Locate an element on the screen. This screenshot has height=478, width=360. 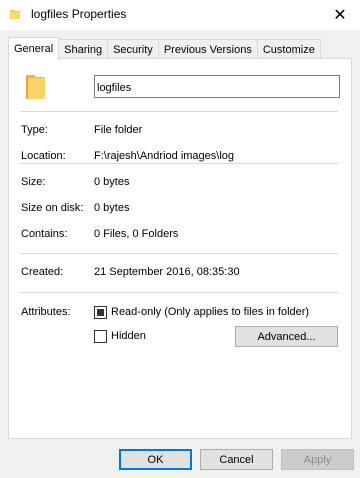
hidden-label: Hidden is located at coordinates (128, 336).